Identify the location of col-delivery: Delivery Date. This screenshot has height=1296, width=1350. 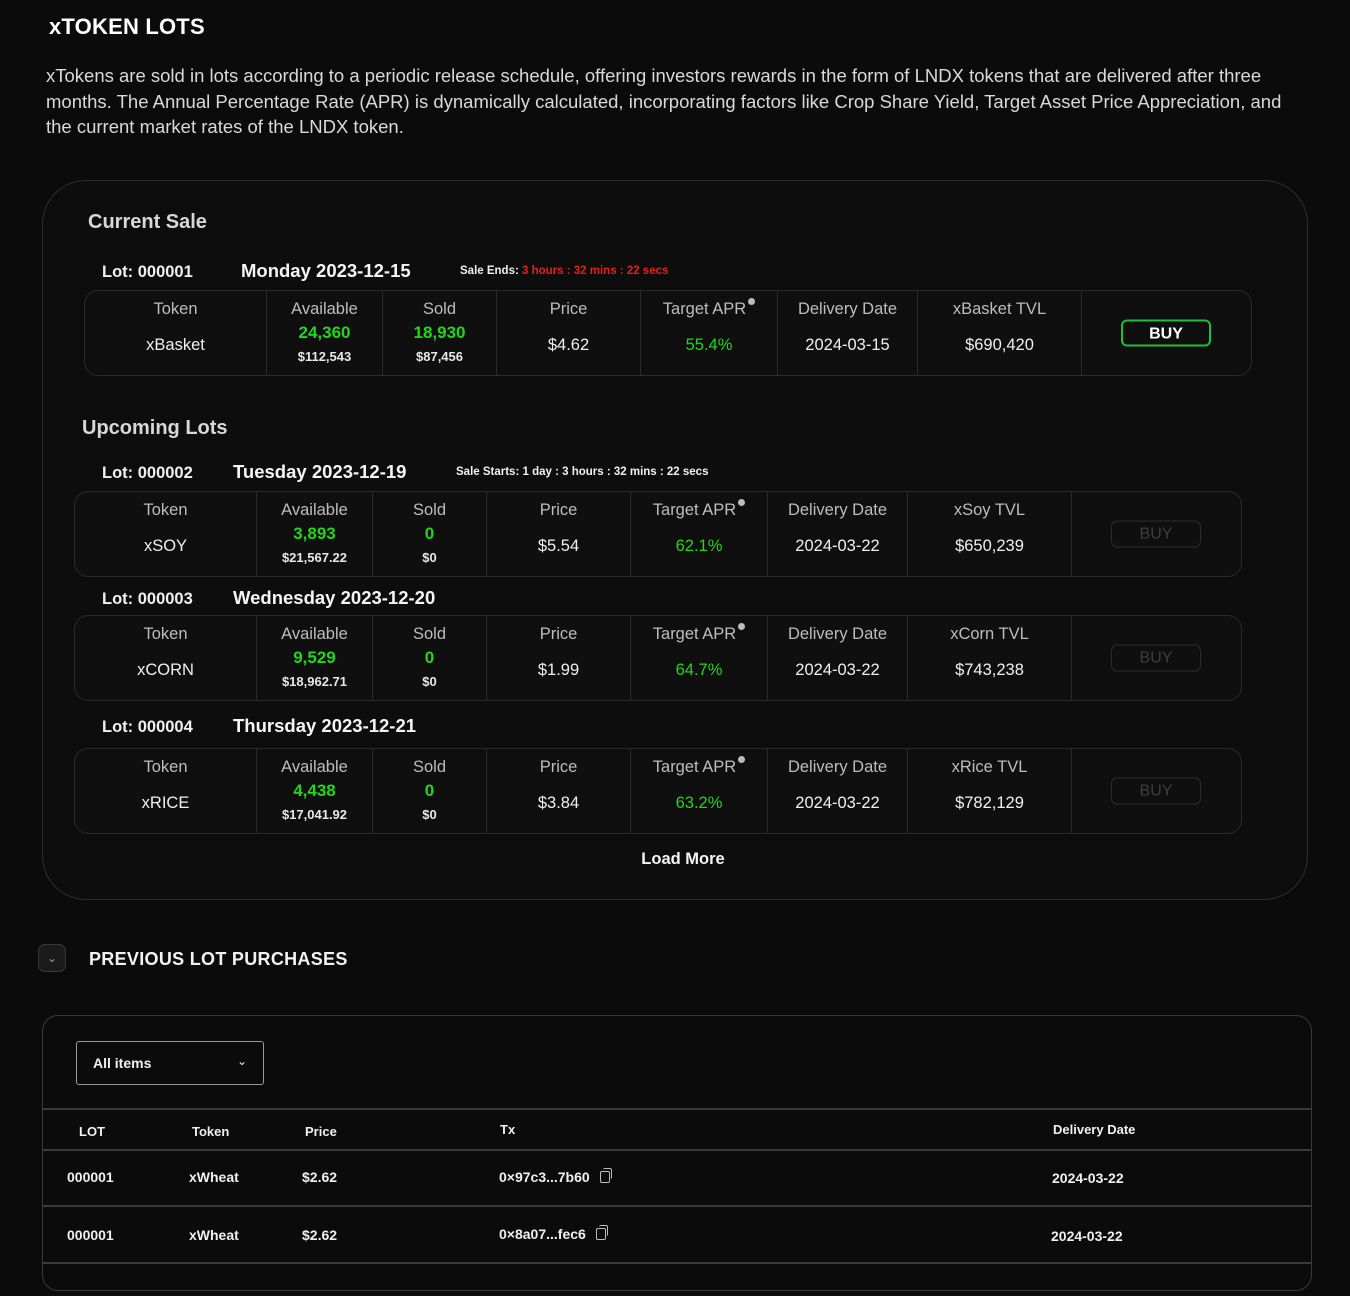
(1094, 1129).